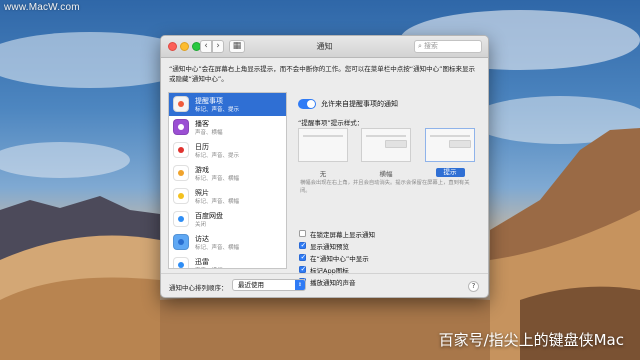  I want to click on search-placeholder: 搜索, so click(430, 46).